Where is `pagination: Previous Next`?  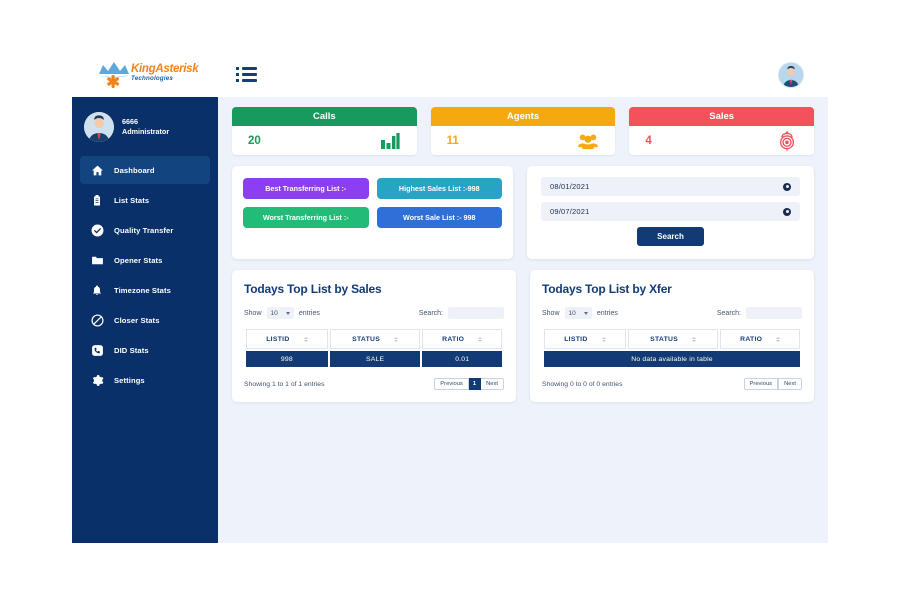 pagination: Previous Next is located at coordinates (772, 384).